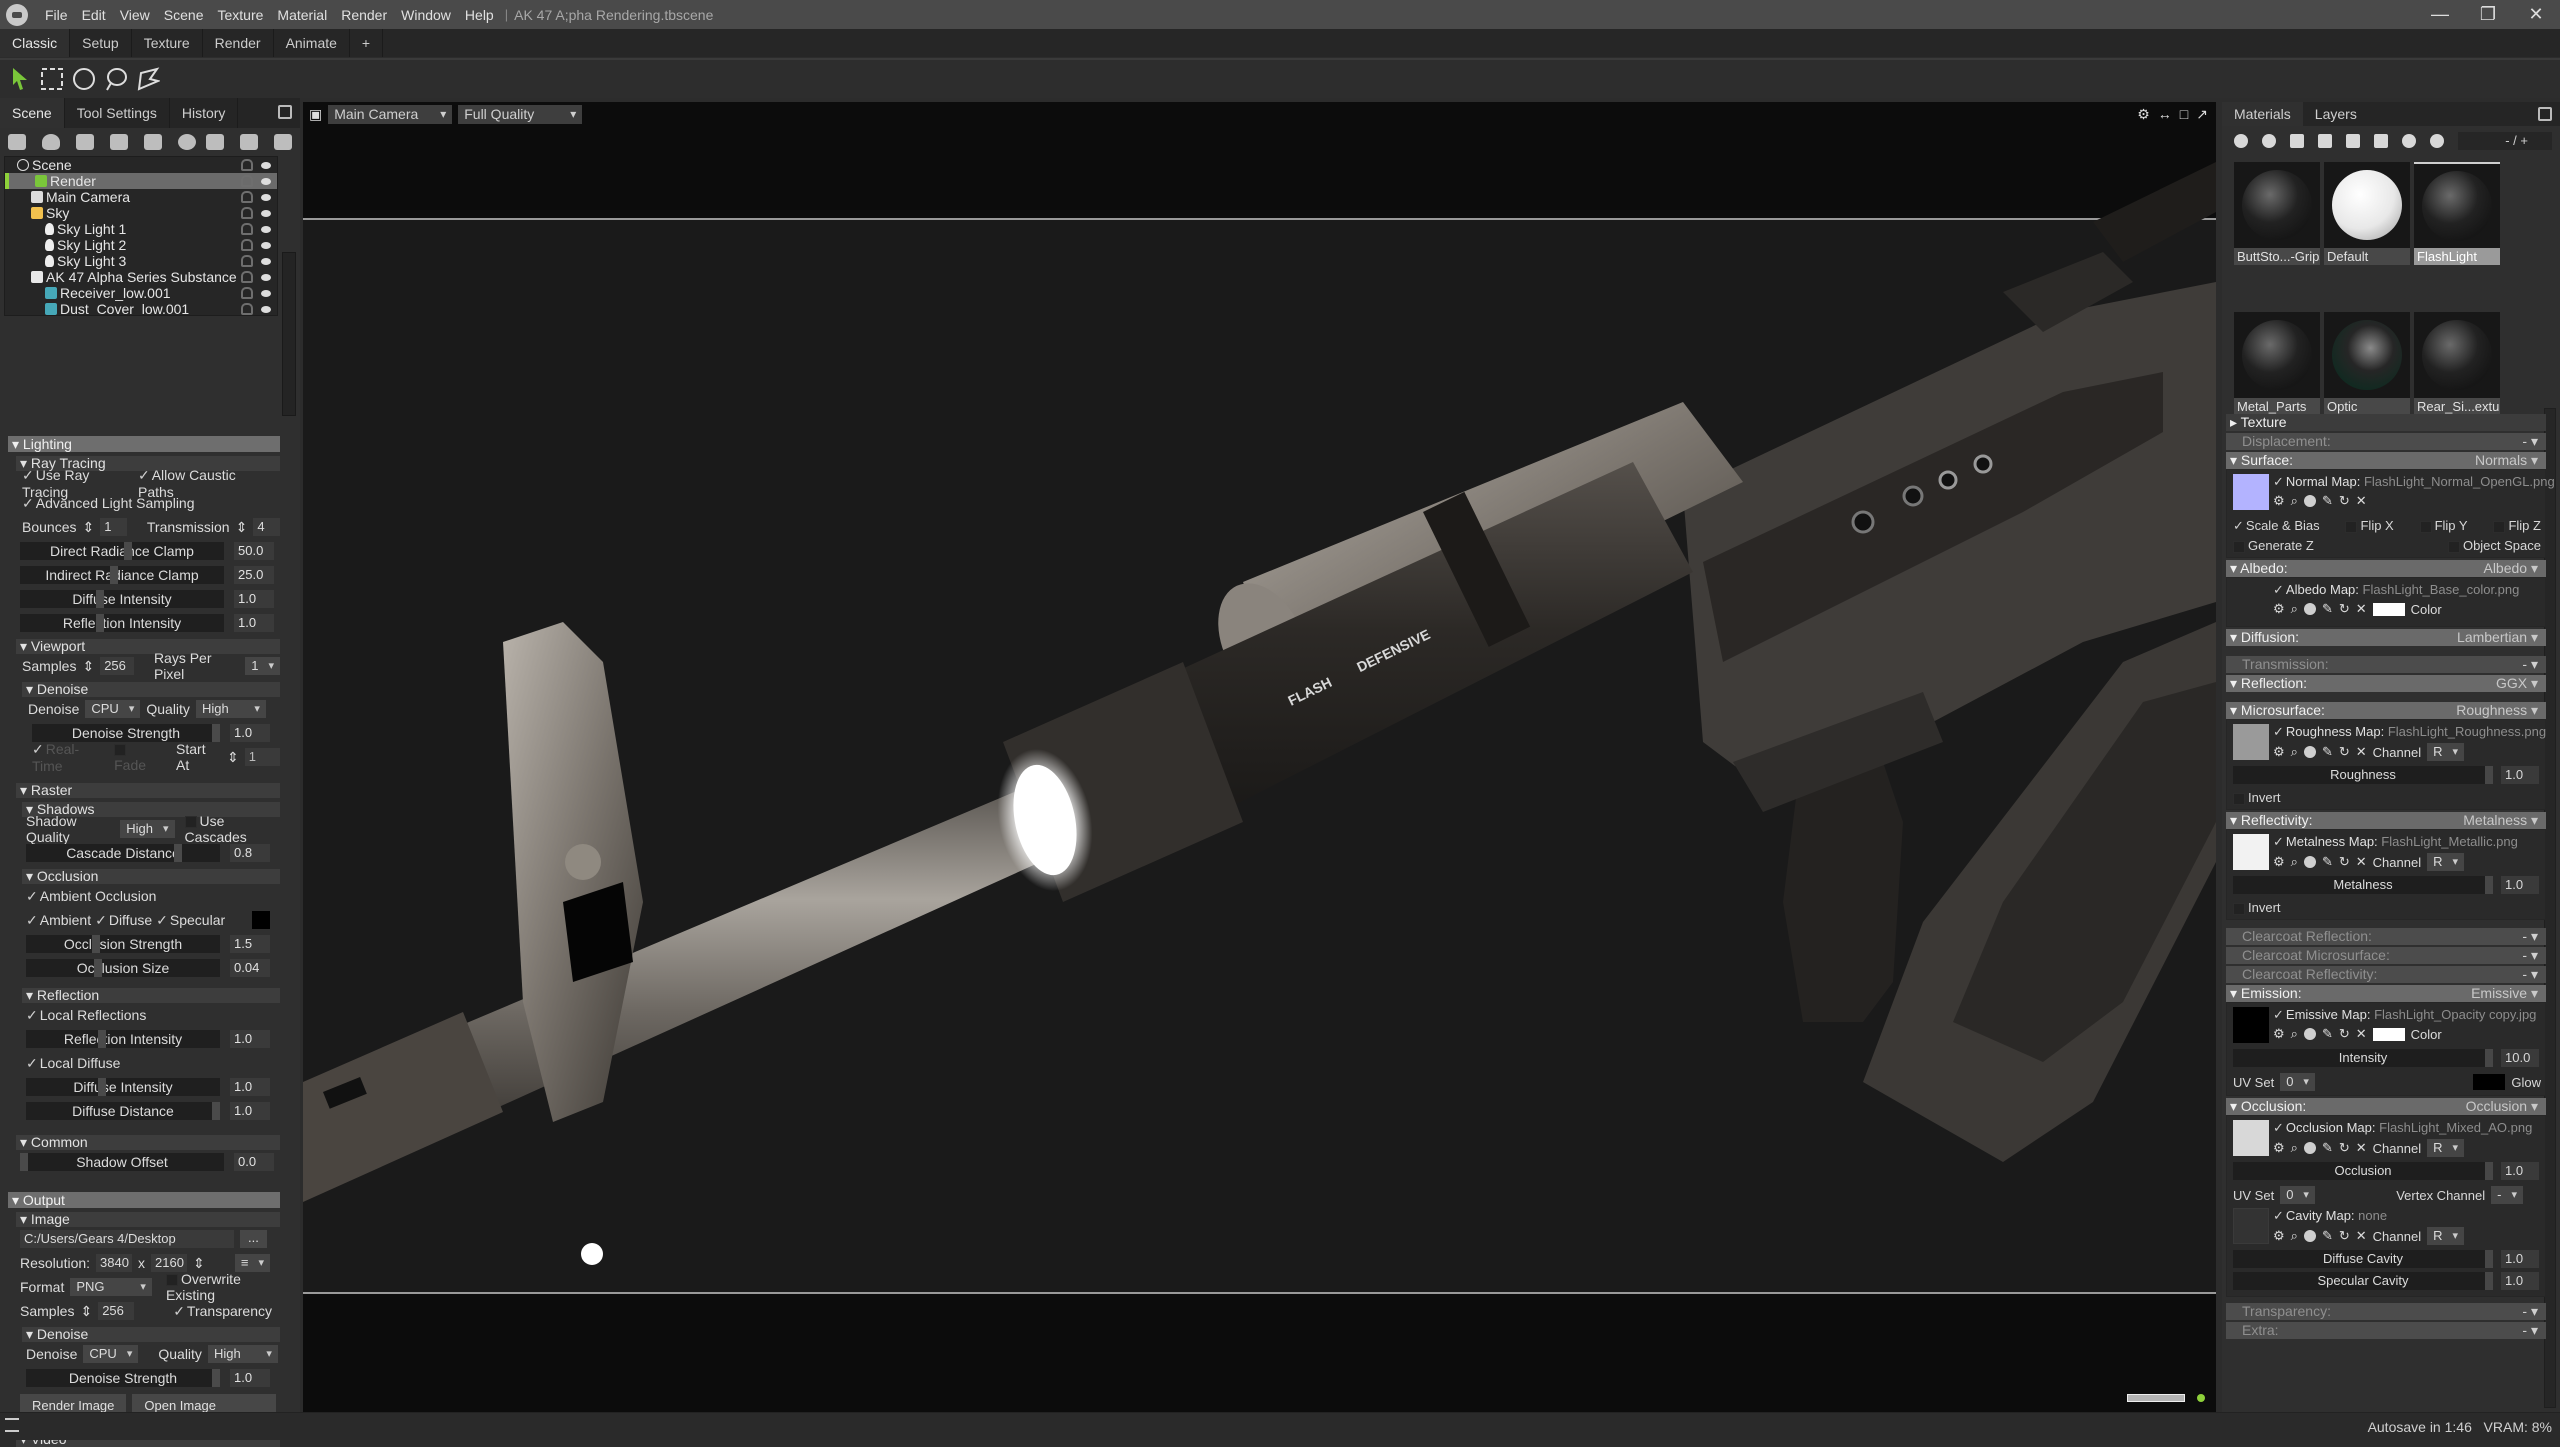 The image size is (2560, 1447). I want to click on output-denoise-strength-input: 1.0, so click(250, 1378).